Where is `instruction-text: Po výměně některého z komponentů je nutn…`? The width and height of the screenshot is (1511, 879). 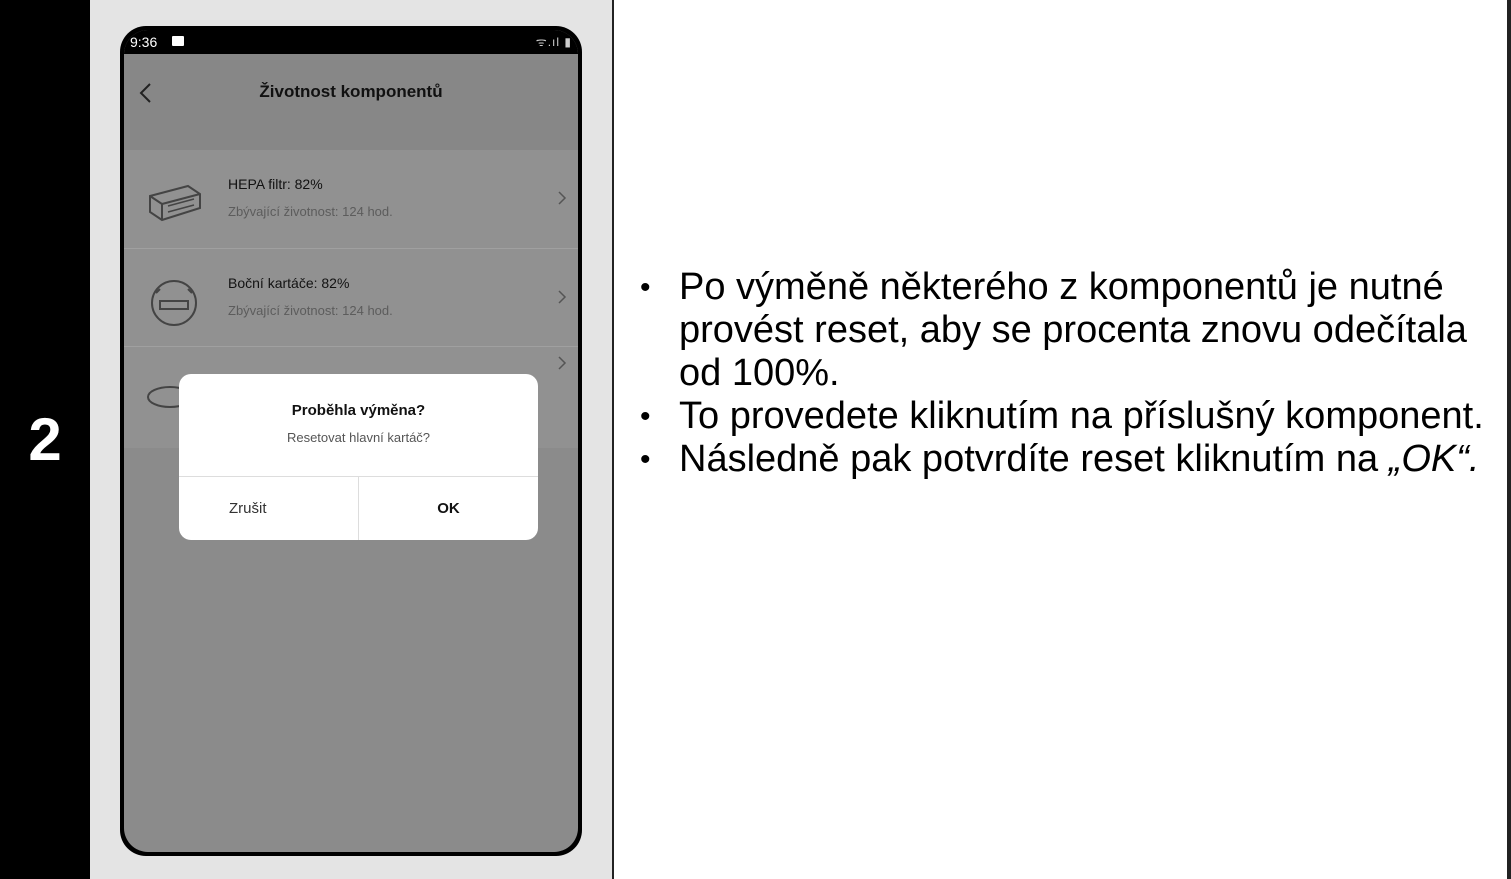 instruction-text: Po výměně některého z komponentů je nutn… is located at coordinates (1073, 330).